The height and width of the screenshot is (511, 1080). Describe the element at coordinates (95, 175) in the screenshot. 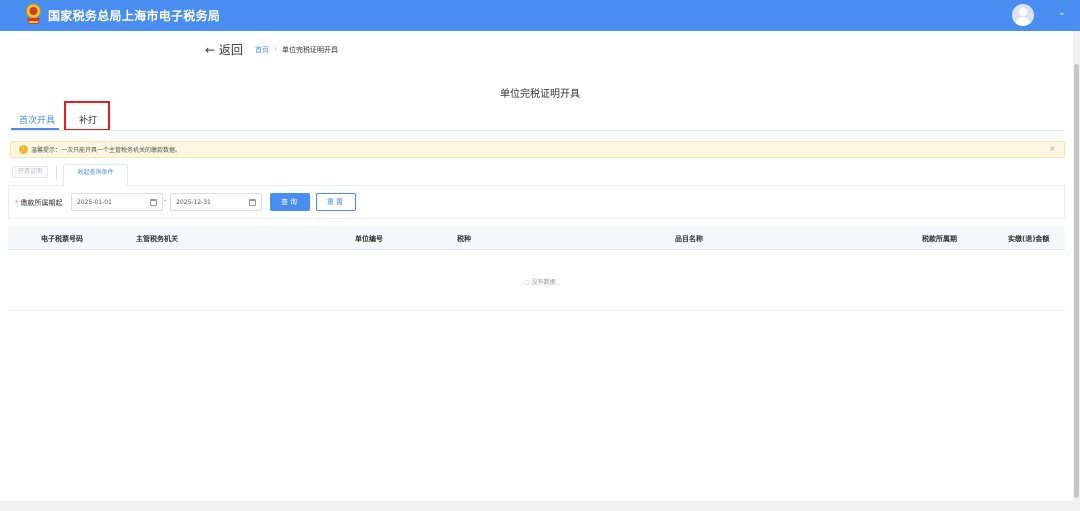

I see `collapse-filter-tab: 收起查询条件` at that location.